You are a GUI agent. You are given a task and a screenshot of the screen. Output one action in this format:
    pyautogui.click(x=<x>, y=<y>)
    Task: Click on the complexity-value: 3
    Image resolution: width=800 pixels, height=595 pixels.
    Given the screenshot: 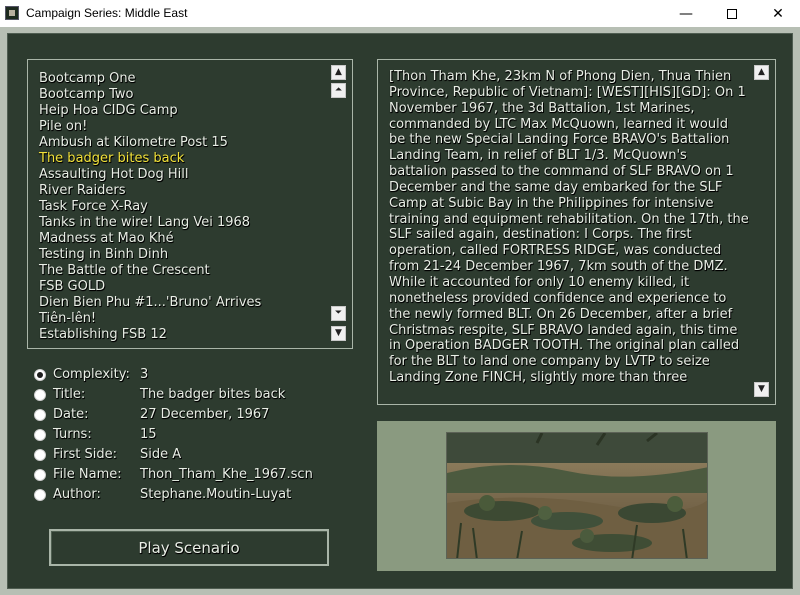 What is the action you would take?
    pyautogui.click(x=144, y=374)
    